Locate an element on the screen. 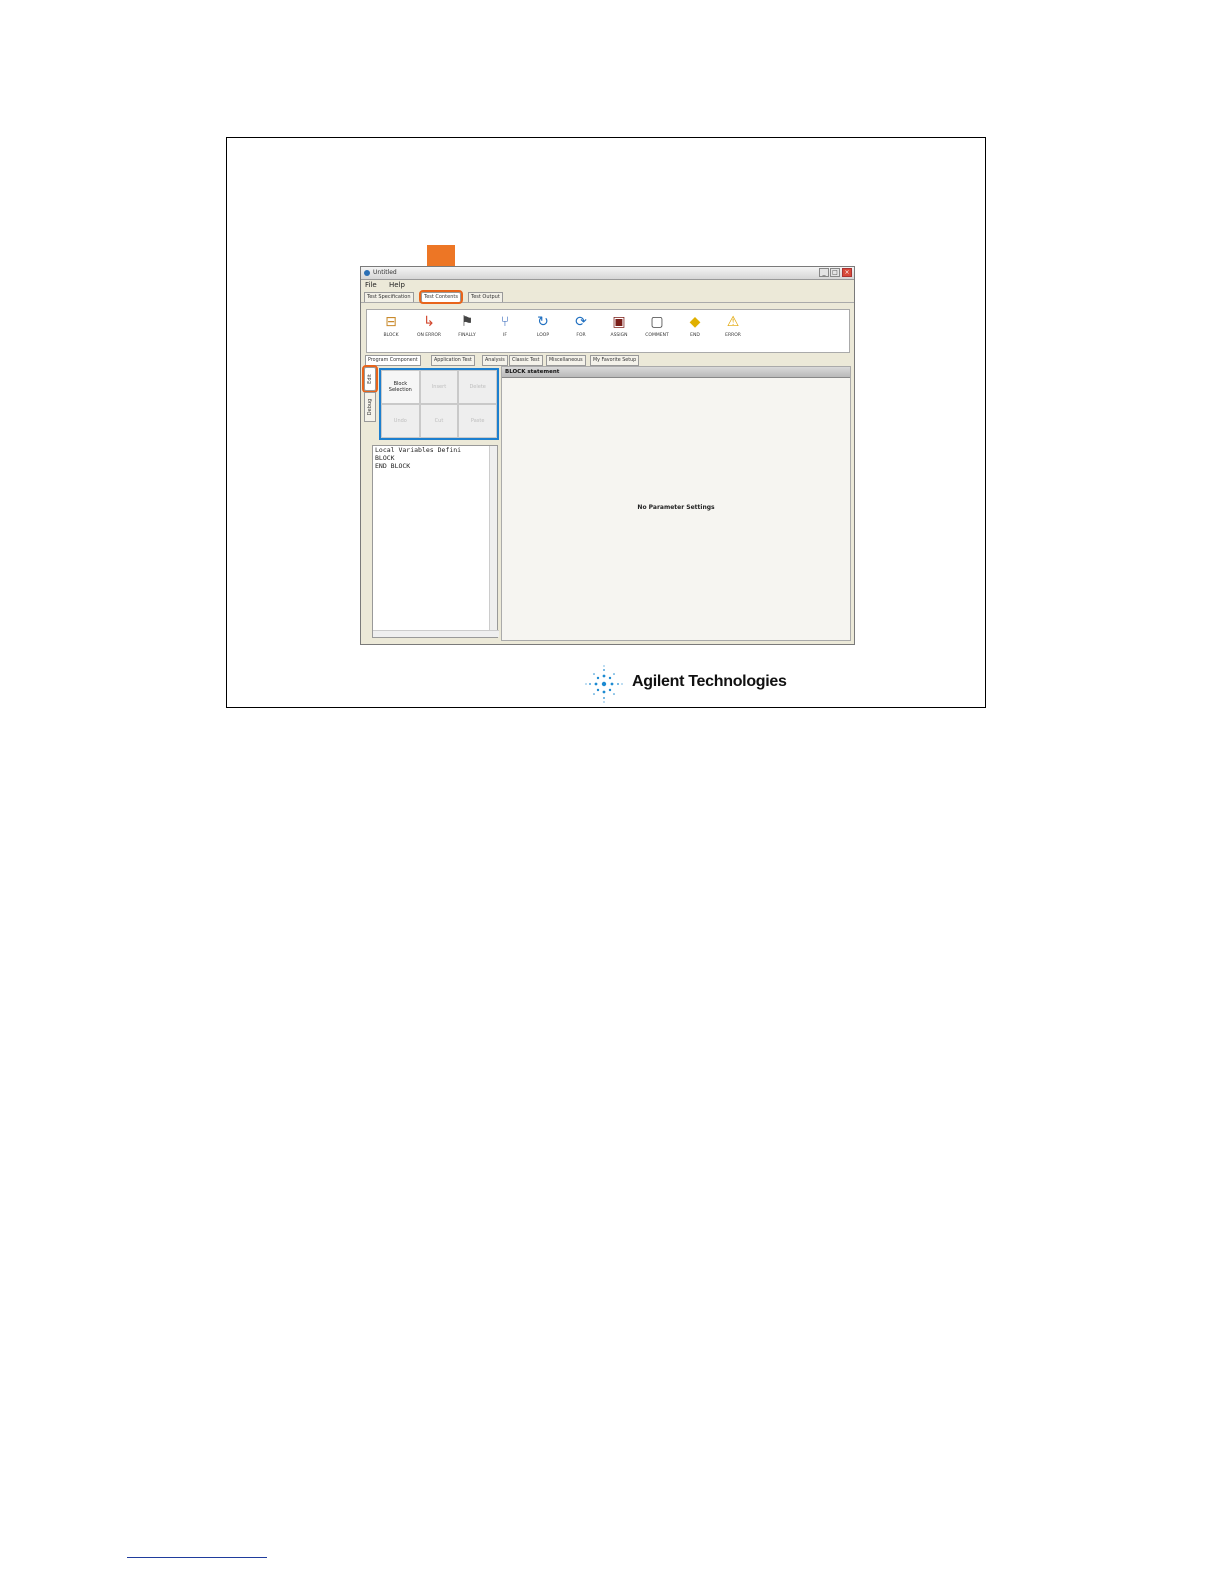 This screenshot has width=1224, height=1584. tool-assign: ▣ ASSIGN is located at coordinates (619, 326).